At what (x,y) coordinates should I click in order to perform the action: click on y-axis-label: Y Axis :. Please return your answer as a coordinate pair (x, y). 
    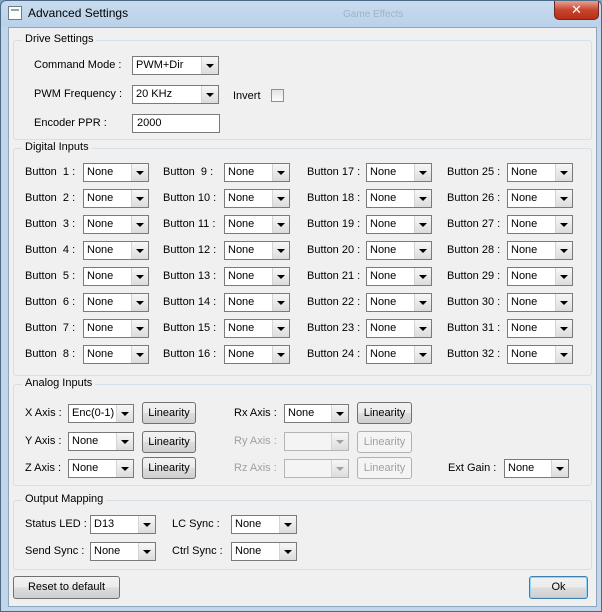
    Looking at the image, I should click on (43, 441).